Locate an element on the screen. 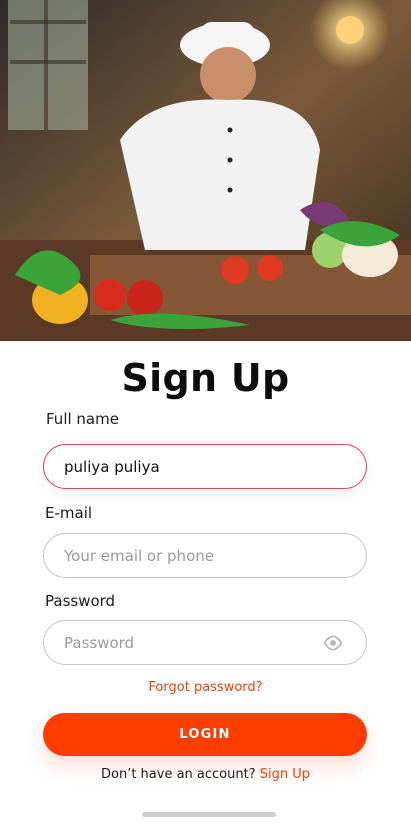 This screenshot has height=825, width=411. chef-jacket is located at coordinates (220, 174).